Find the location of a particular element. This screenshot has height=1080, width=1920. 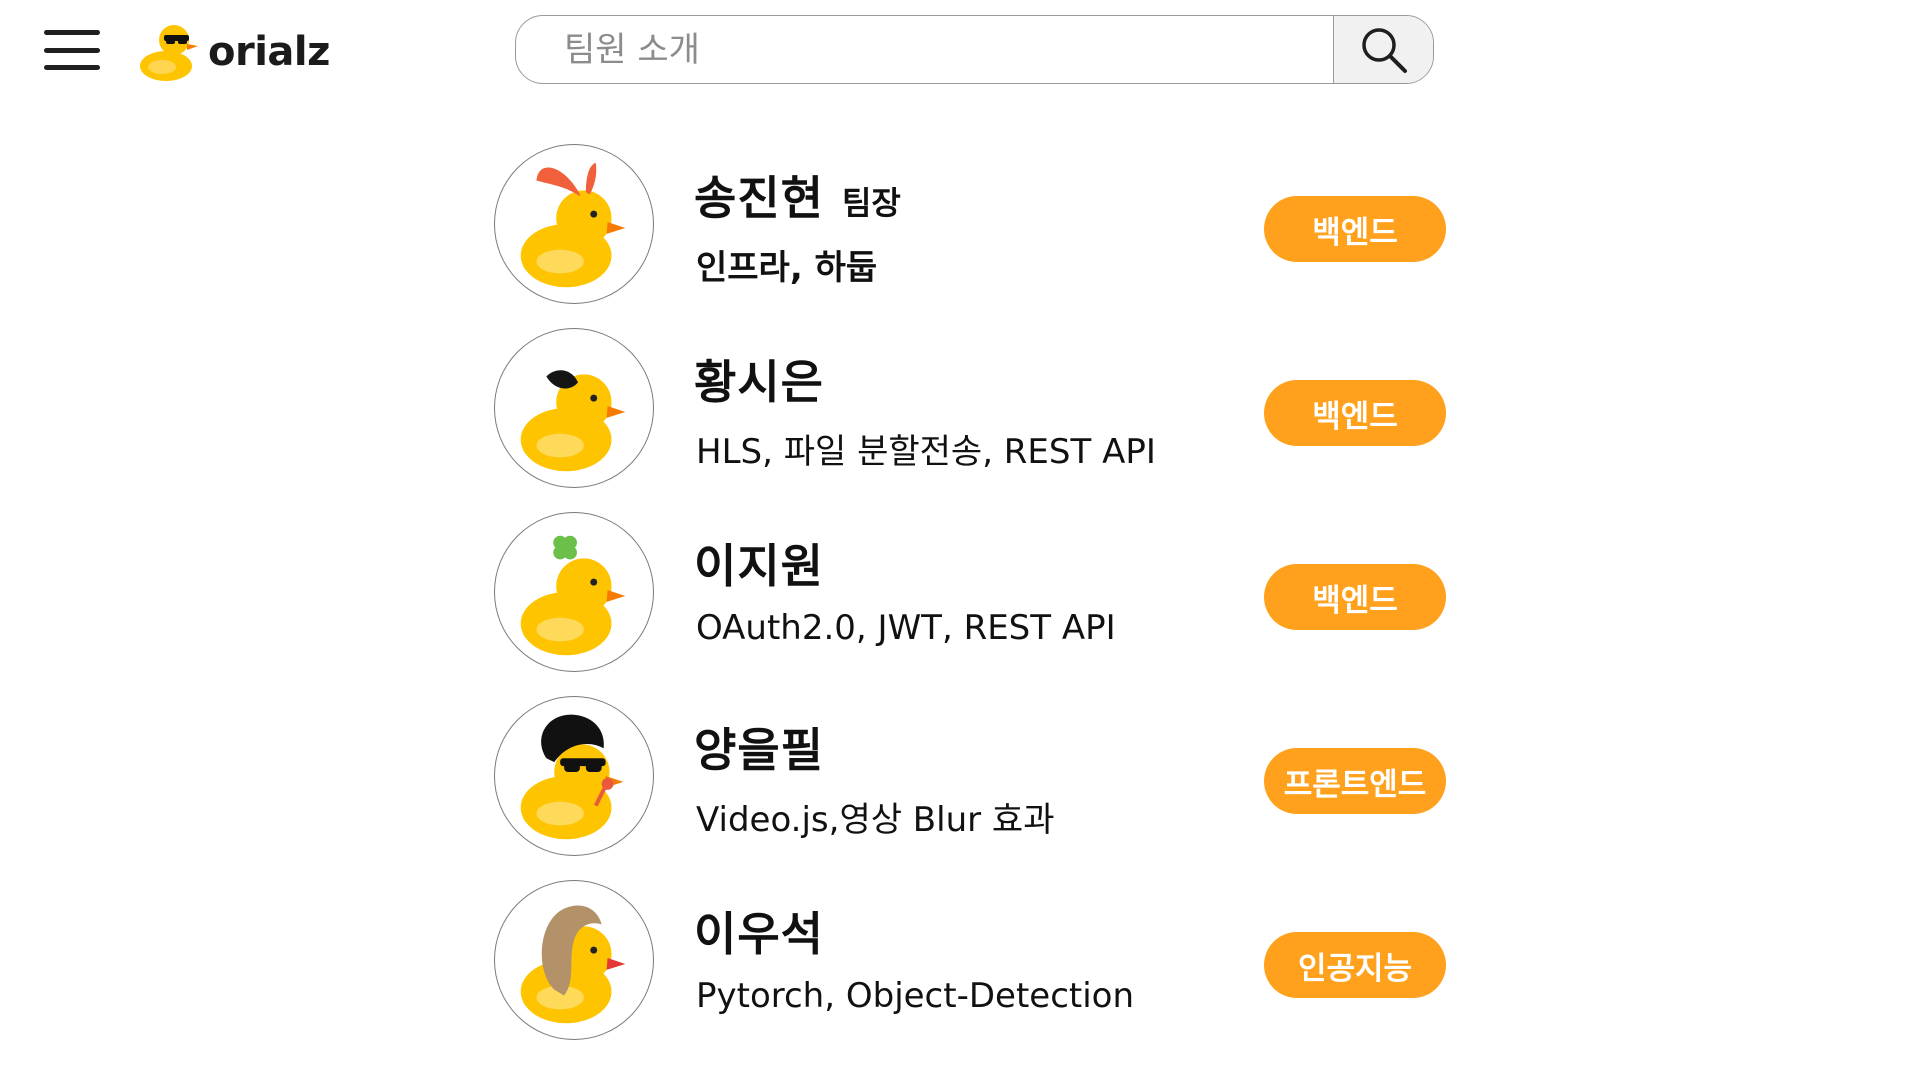

member-name: 이지원 is located at coordinates (759, 566).